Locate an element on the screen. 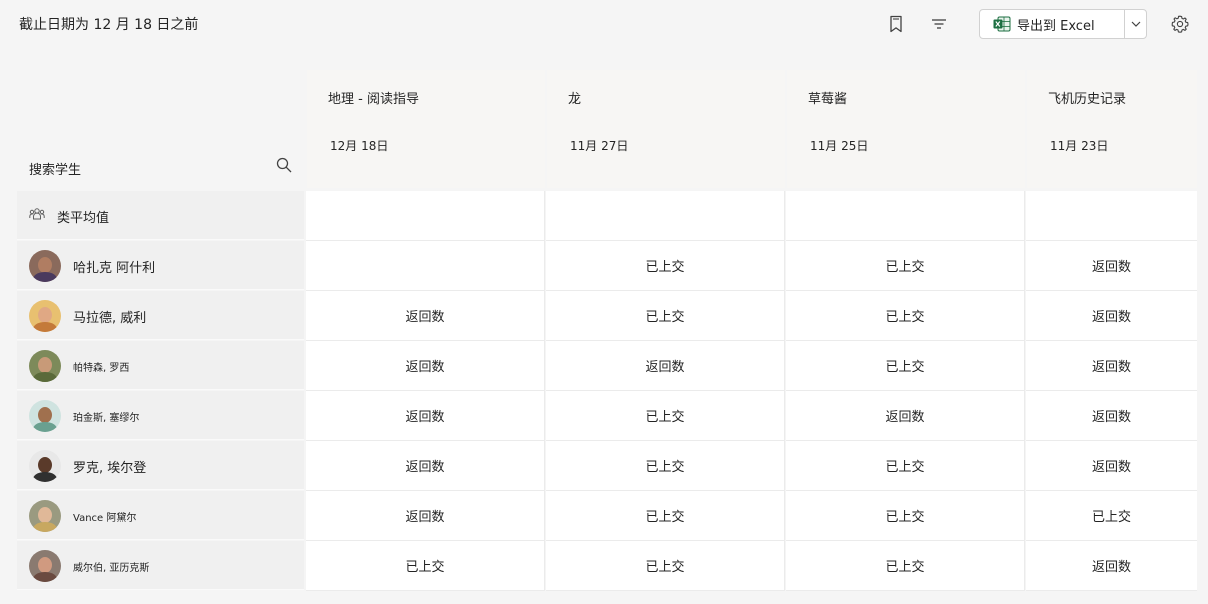 The width and height of the screenshot is (1208, 604). student-name: 马拉德, 威利 is located at coordinates (110, 318).